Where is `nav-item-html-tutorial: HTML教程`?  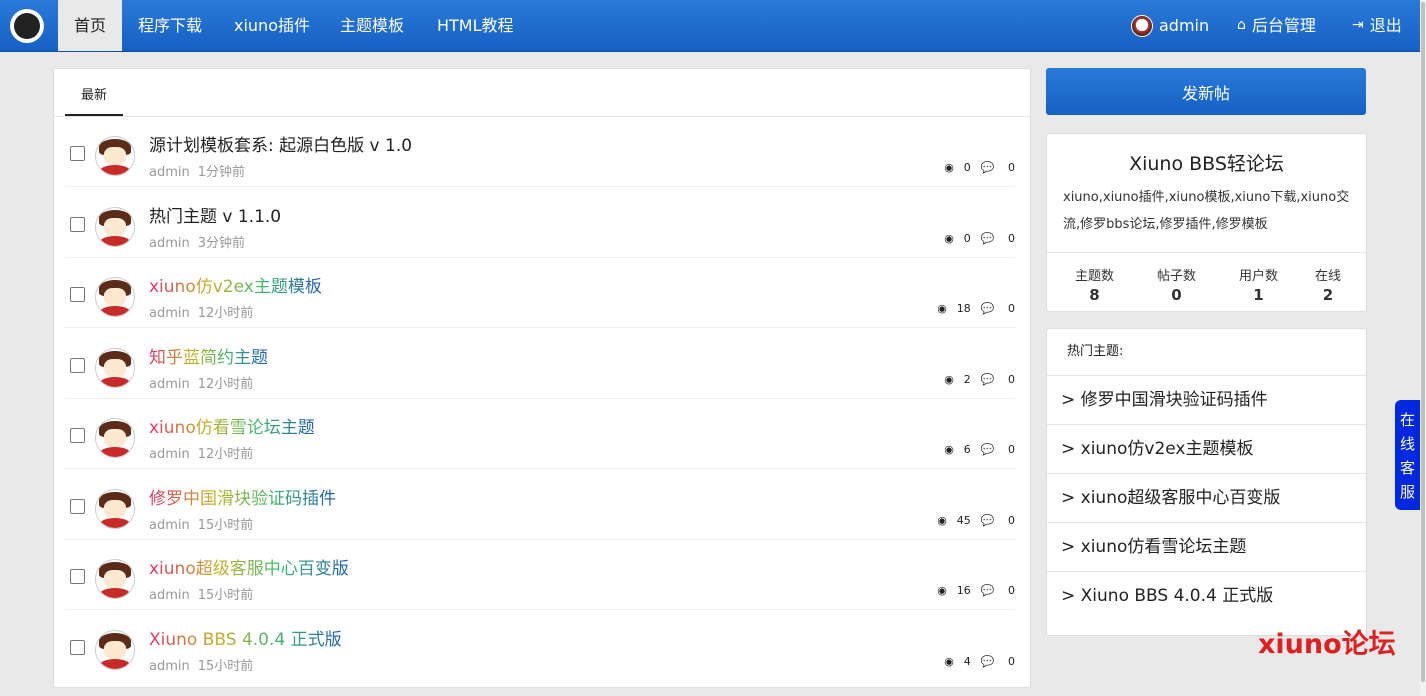
nav-item-html-tutorial: HTML教程 is located at coordinates (475, 25).